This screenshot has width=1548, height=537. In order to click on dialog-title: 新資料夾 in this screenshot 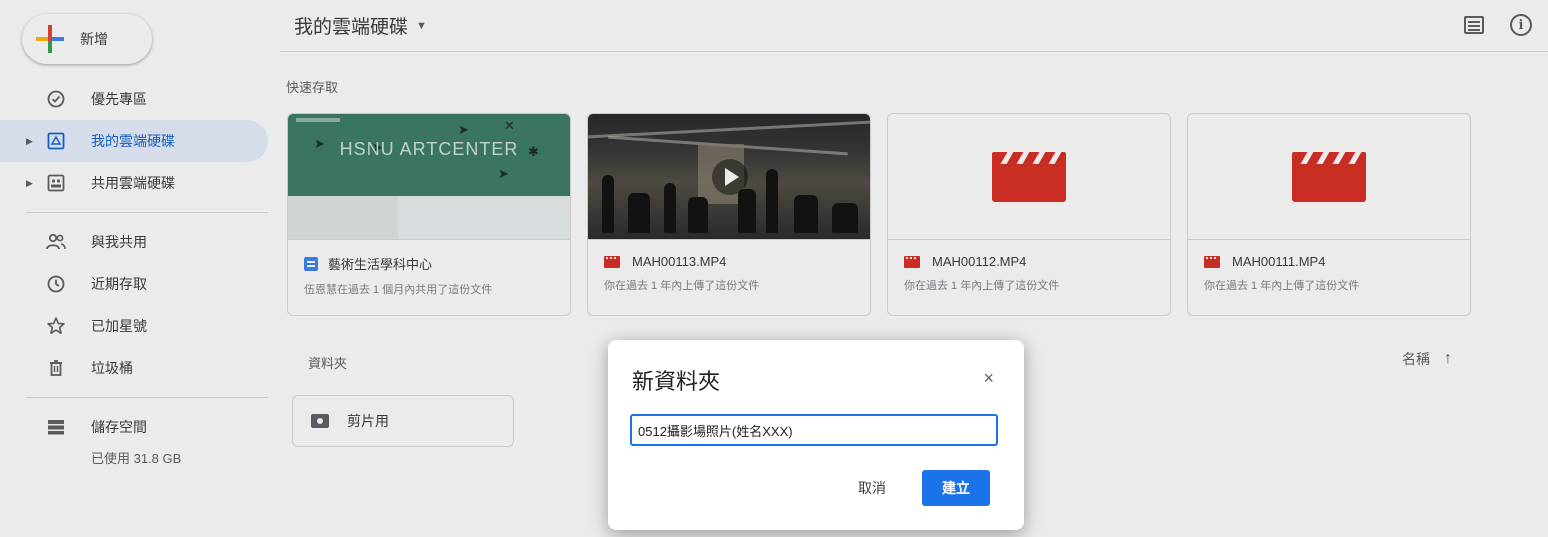, I will do `click(676, 381)`.